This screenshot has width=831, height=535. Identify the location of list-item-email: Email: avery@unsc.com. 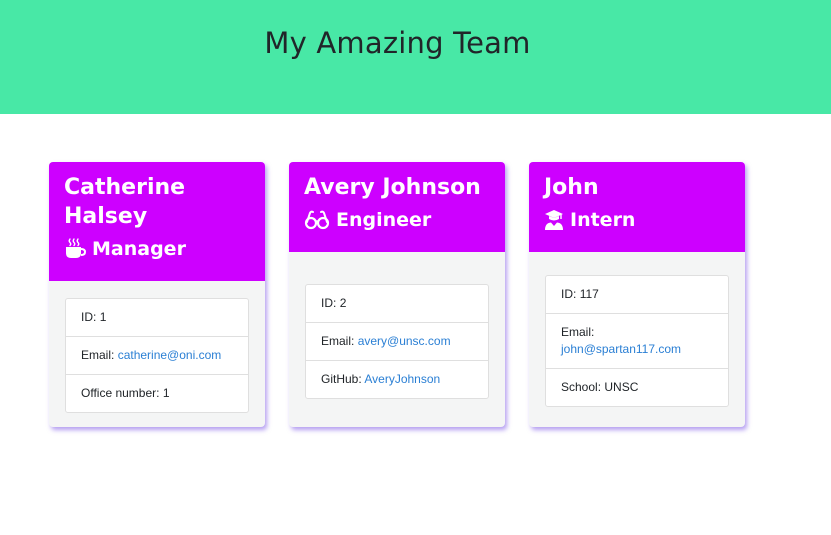
(397, 342).